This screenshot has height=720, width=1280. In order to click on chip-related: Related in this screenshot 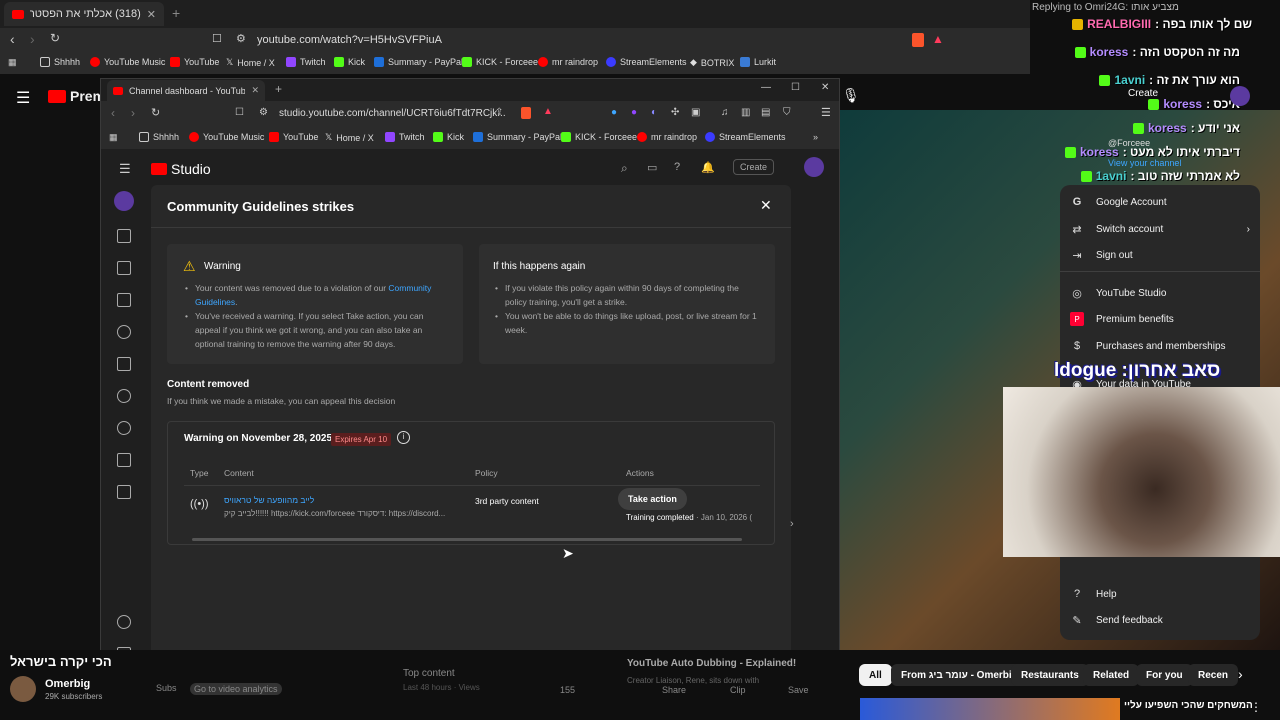, I will do `click(1111, 675)`.